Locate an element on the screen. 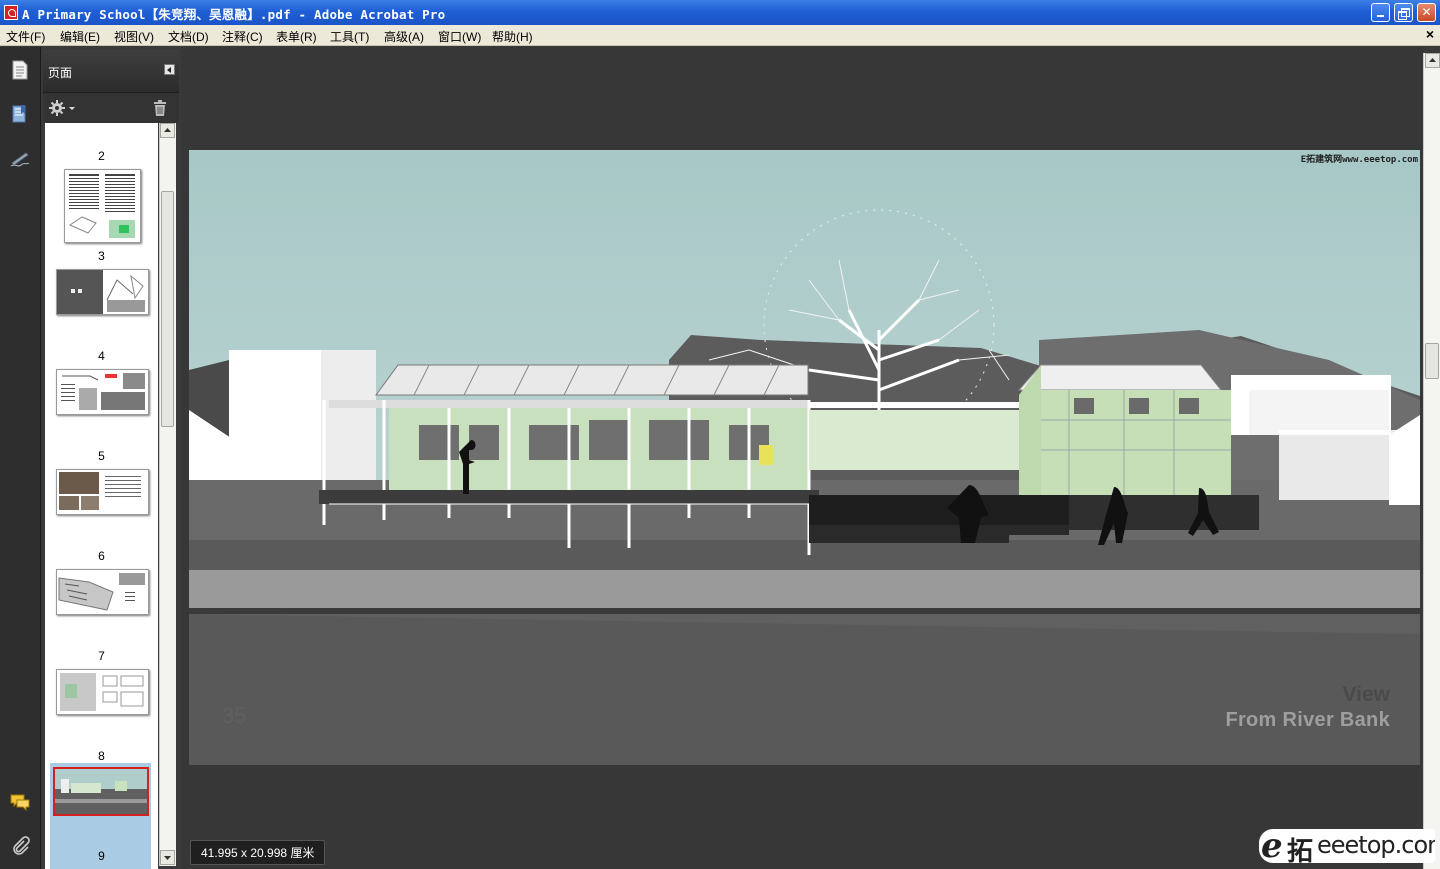  attachments-icon is located at coordinates (20, 846).